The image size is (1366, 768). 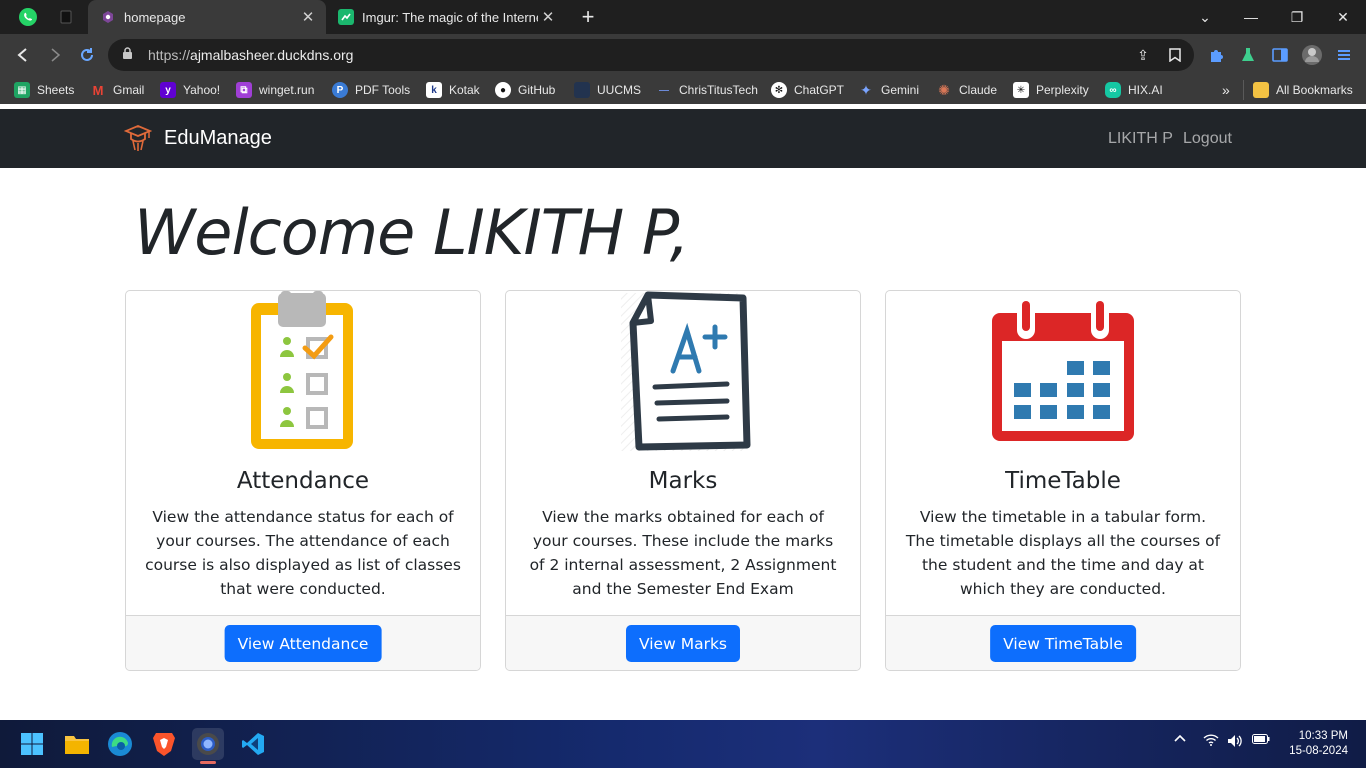 I want to click on bookmark-uucms: UUCMS, so click(x=607, y=90).